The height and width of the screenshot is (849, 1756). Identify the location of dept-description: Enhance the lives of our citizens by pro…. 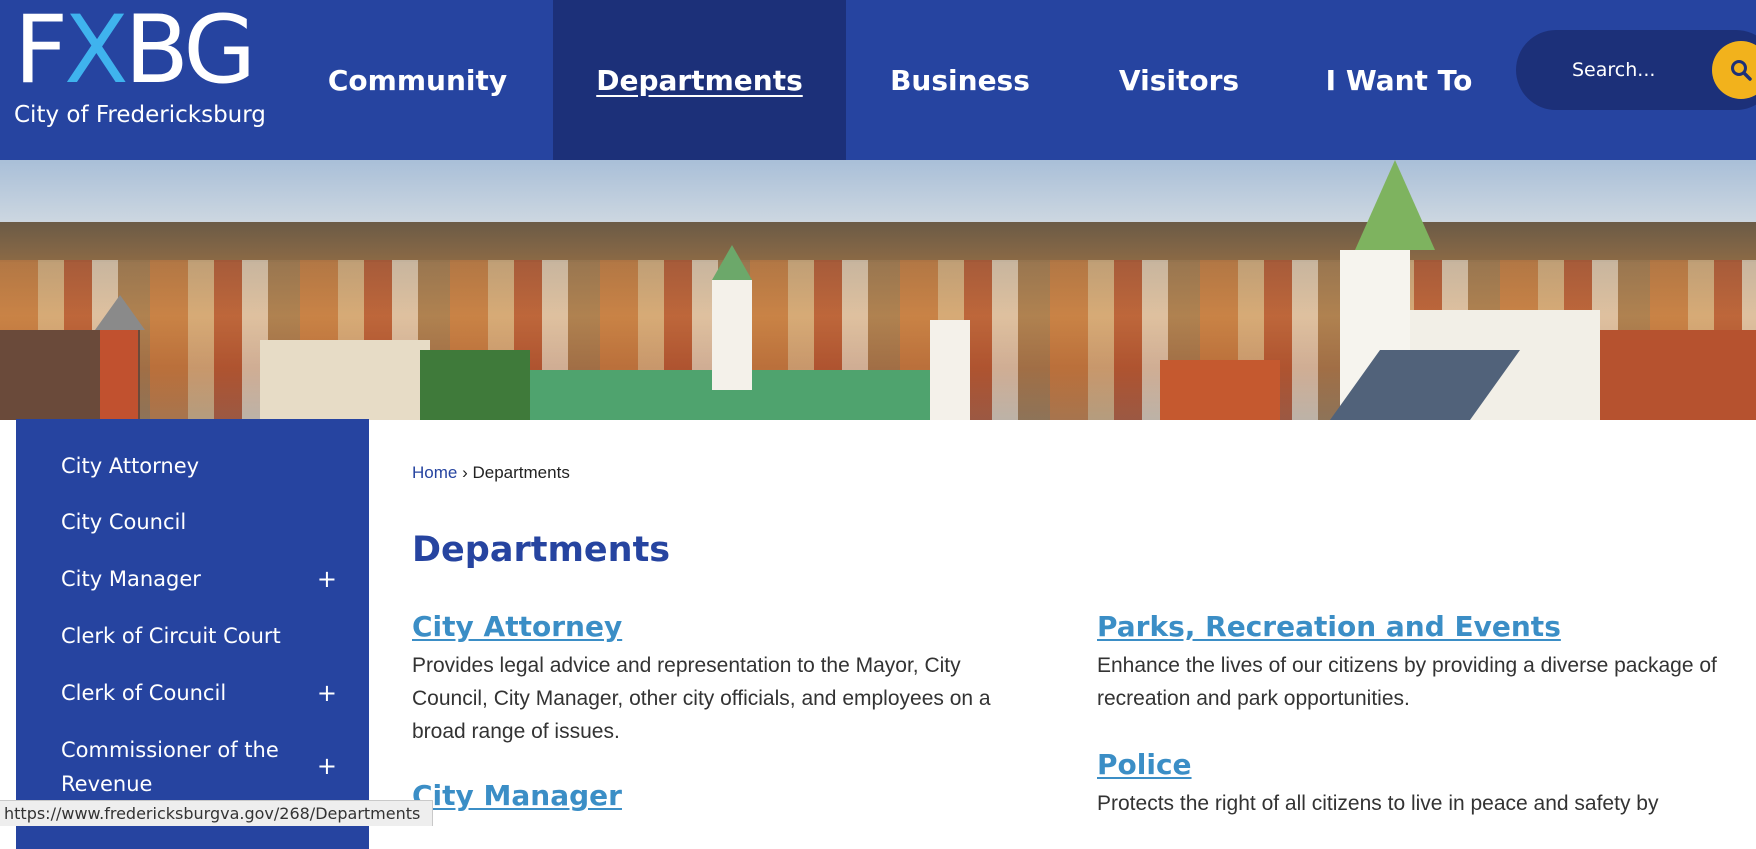
(1407, 682).